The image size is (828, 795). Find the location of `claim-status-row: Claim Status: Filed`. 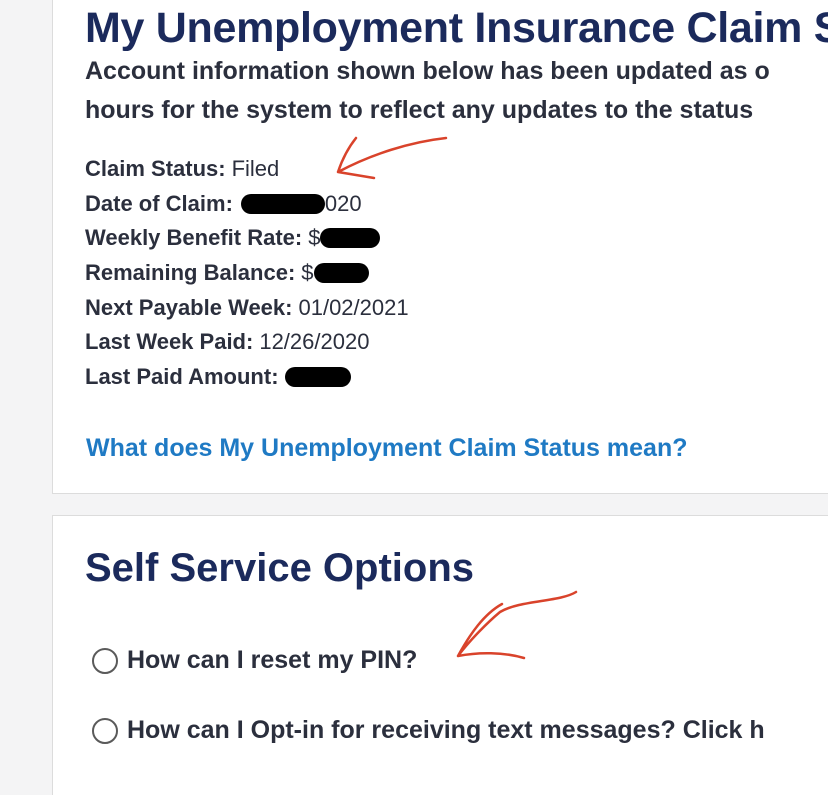

claim-status-row: Claim Status: Filed is located at coordinates (247, 169).